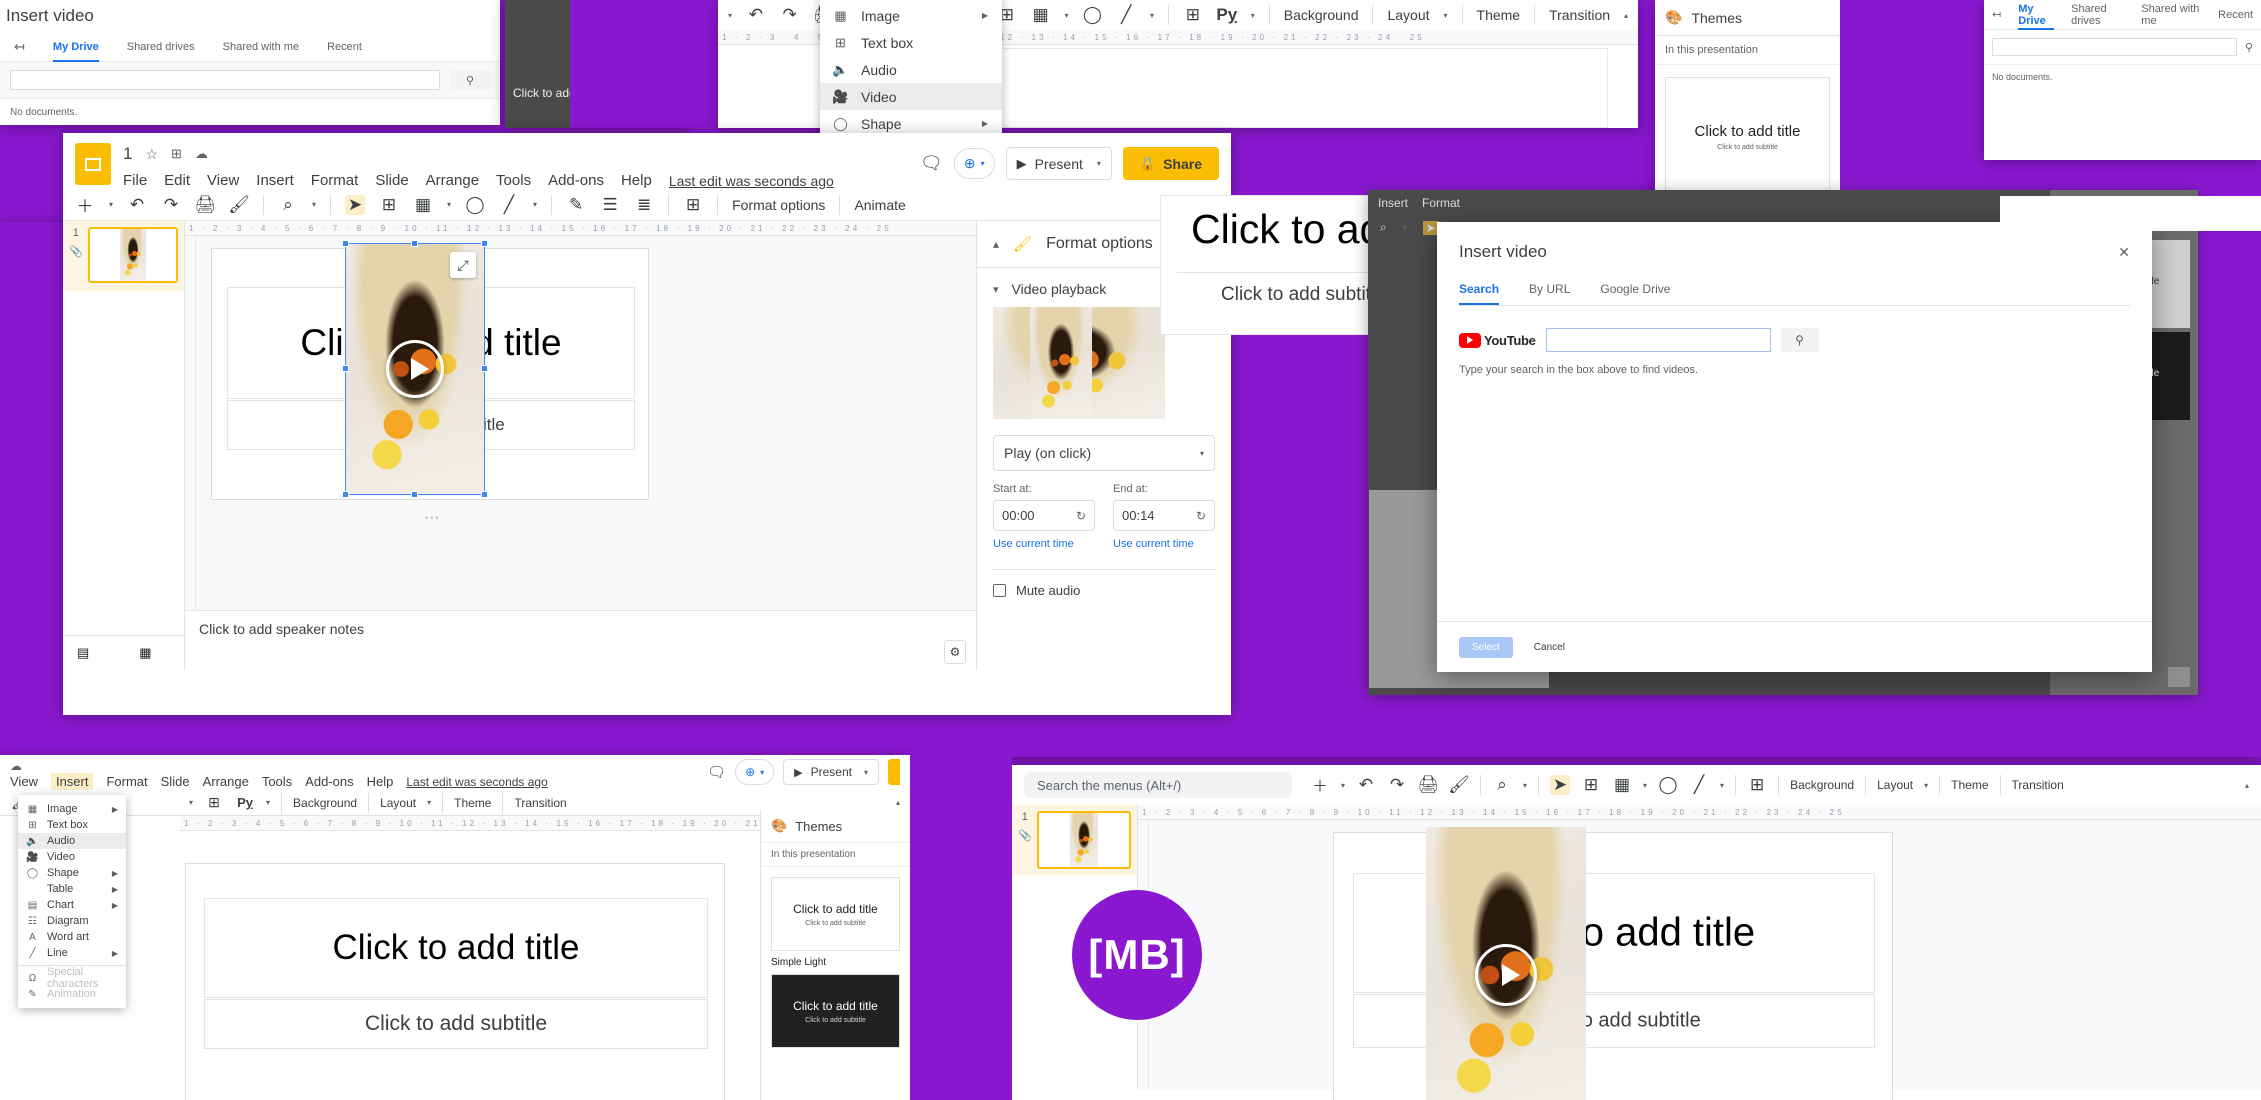 The height and width of the screenshot is (1100, 2261). Describe the element at coordinates (1486, 647) in the screenshot. I see `select-button: Select` at that location.